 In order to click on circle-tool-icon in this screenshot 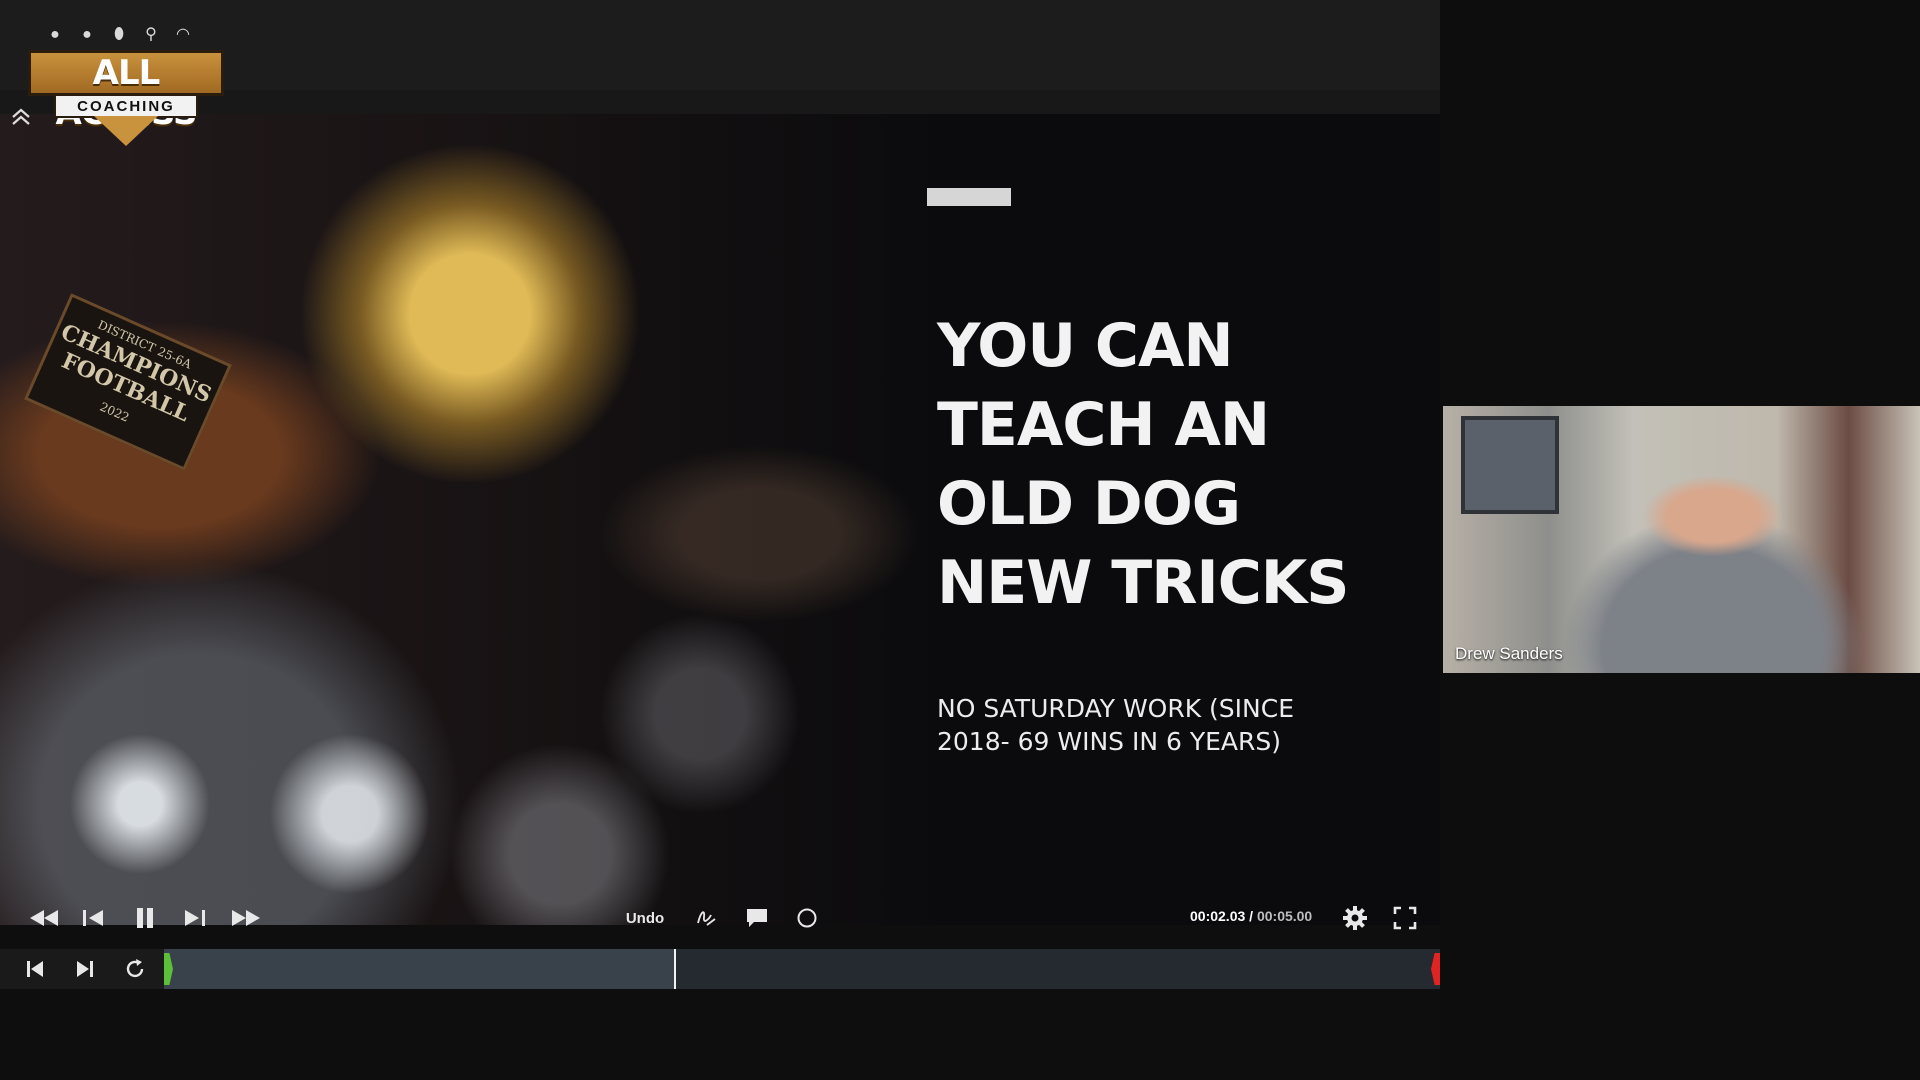, I will do `click(807, 918)`.